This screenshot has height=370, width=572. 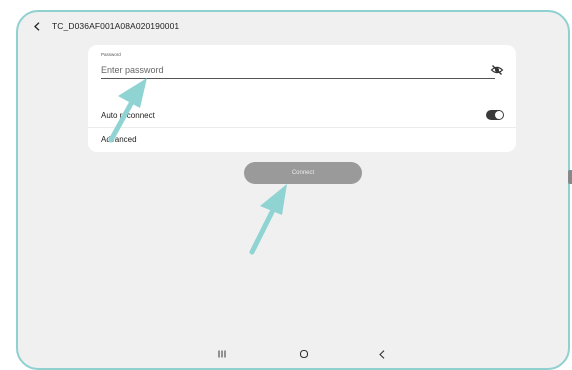 I want to click on advanced-row: Advanced, so click(x=302, y=140).